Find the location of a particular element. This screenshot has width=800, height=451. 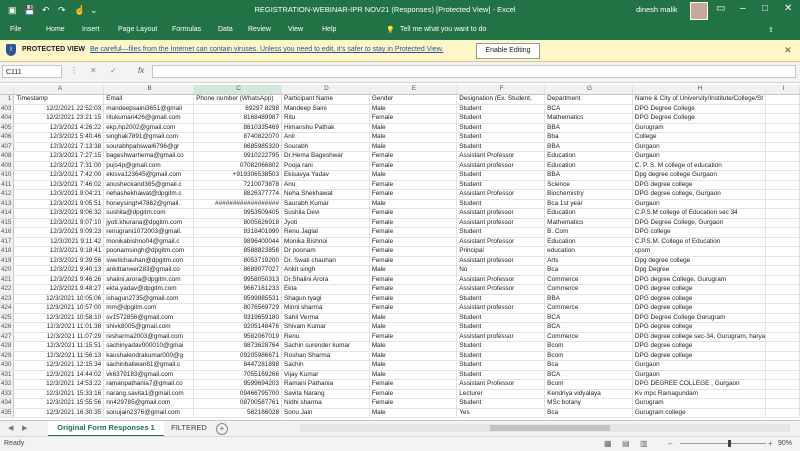

cell: Gurugram college is located at coordinates (699, 413).